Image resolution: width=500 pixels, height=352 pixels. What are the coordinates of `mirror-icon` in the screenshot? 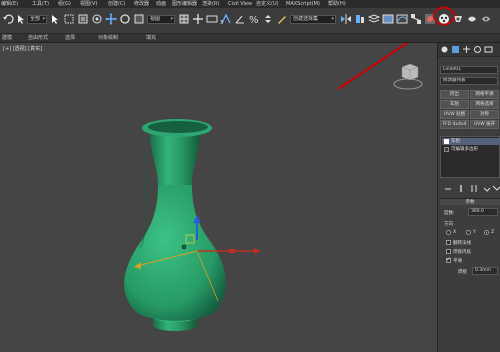 It's located at (346, 19).